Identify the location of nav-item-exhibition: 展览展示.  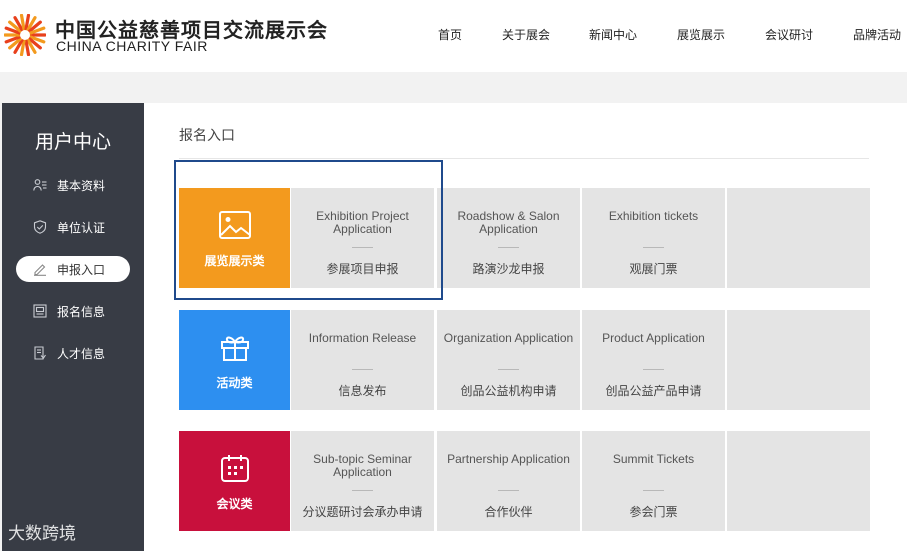
(701, 34).